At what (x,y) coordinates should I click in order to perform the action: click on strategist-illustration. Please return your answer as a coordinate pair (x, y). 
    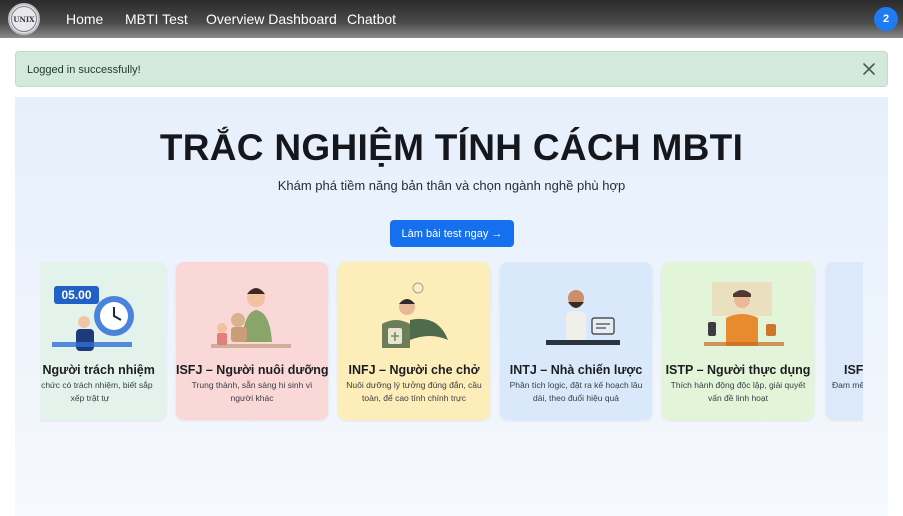
    Looking at the image, I should click on (576, 309).